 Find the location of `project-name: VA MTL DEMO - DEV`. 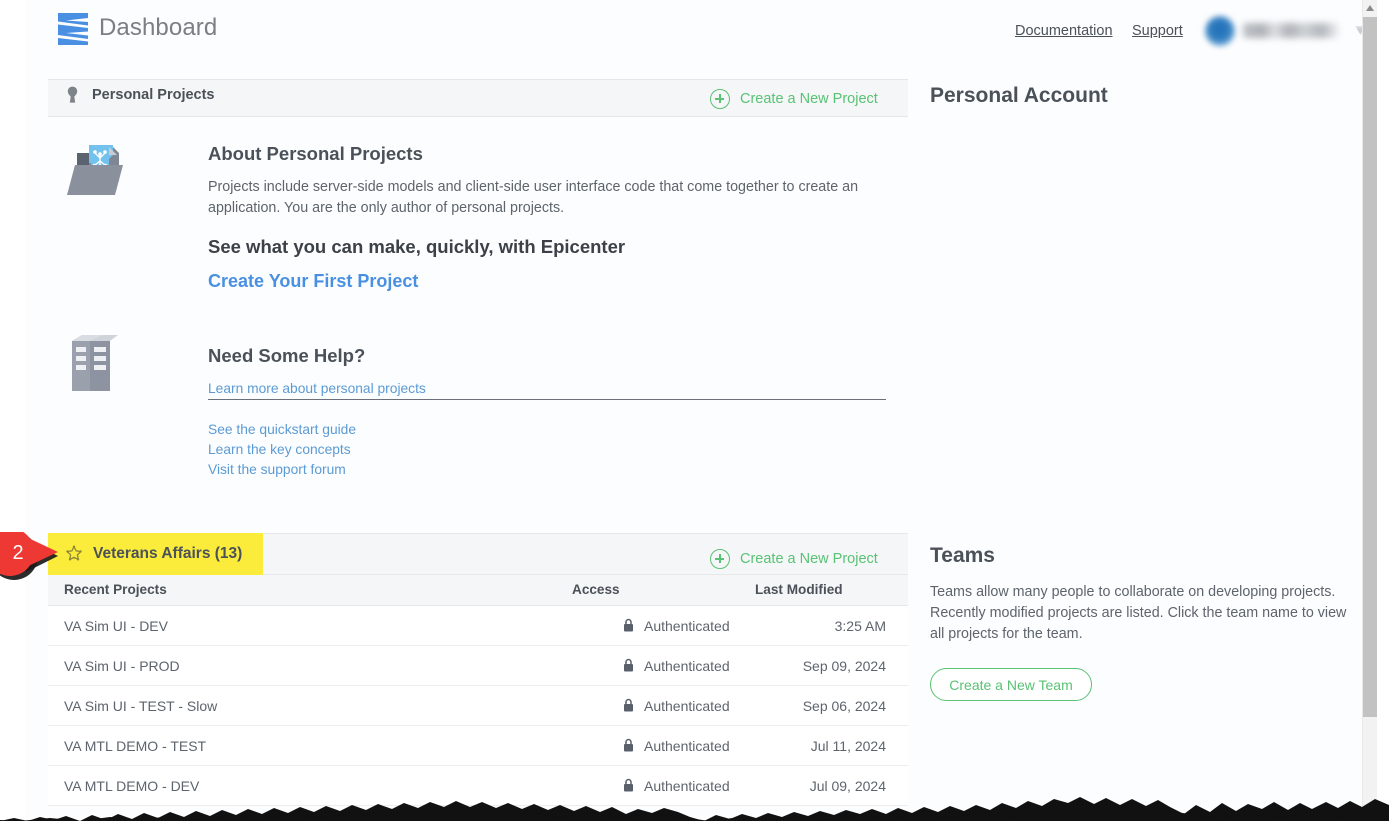

project-name: VA MTL DEMO - DEV is located at coordinates (132, 786).